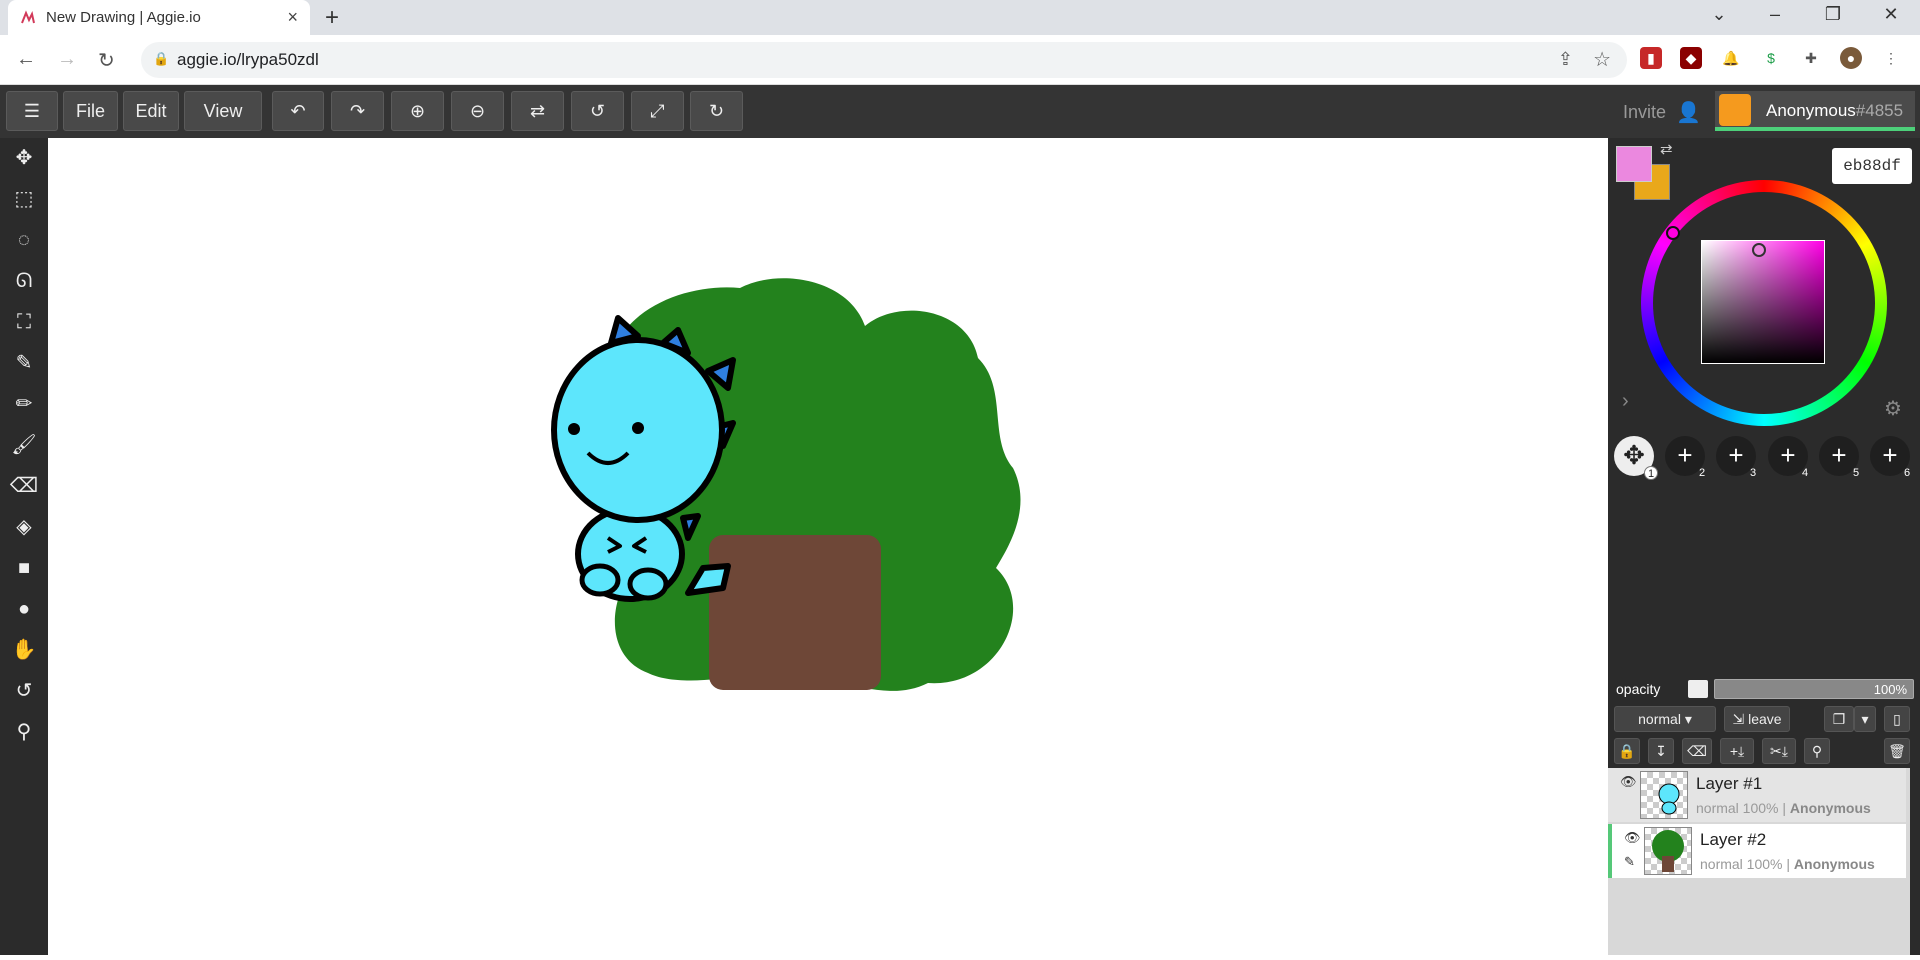 The image size is (1920, 960). Describe the element at coordinates (1629, 861) in the screenshot. I see `pencil-icon: ✎` at that location.